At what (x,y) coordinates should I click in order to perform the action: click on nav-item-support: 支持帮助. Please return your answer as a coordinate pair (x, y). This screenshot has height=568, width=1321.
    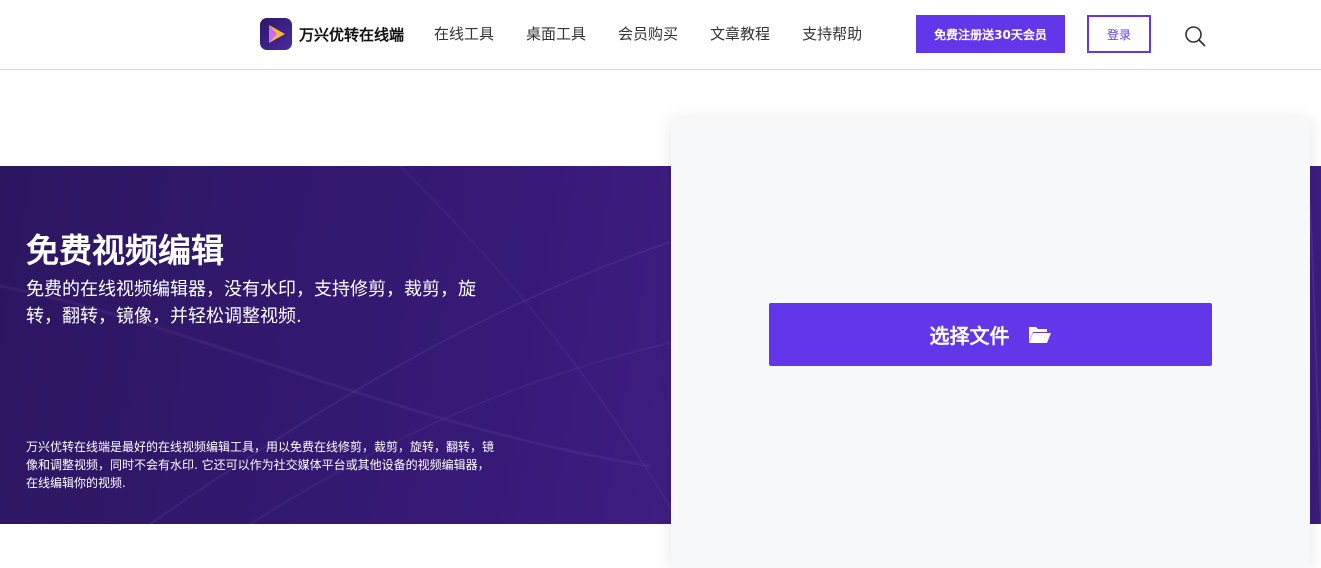
    Looking at the image, I should click on (832, 34).